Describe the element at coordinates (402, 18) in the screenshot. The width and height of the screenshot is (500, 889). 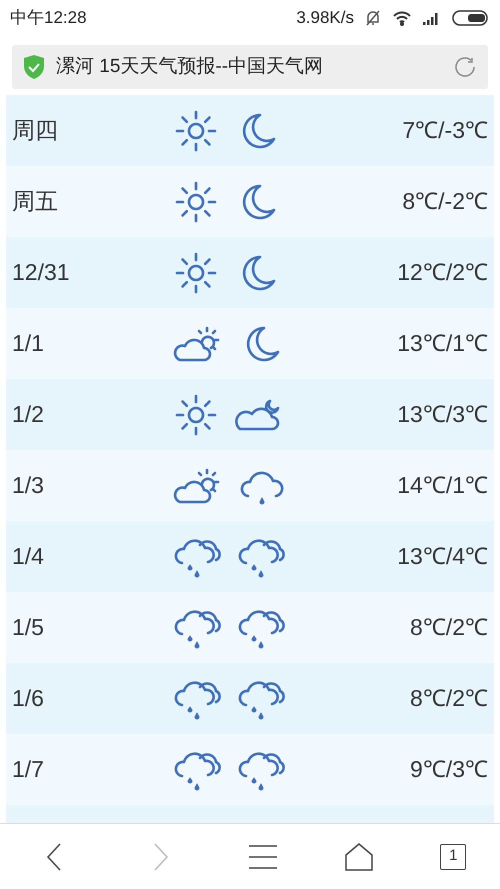
I see `wifi-icon` at that location.